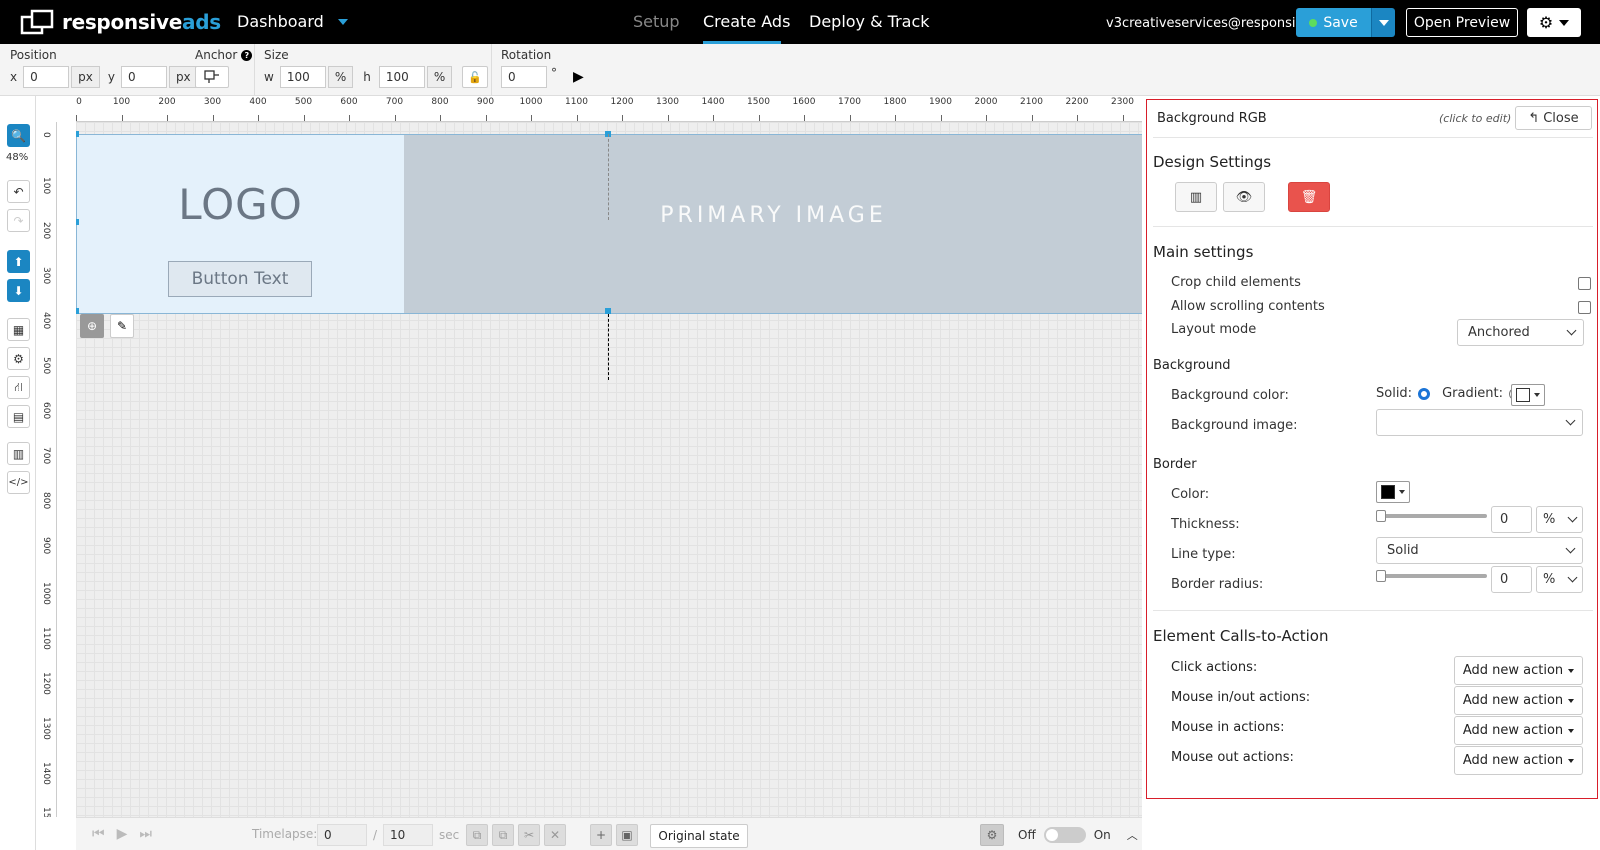 This screenshot has height=850, width=1600. I want to click on add-click-action-button: Add new action, so click(1518, 670).